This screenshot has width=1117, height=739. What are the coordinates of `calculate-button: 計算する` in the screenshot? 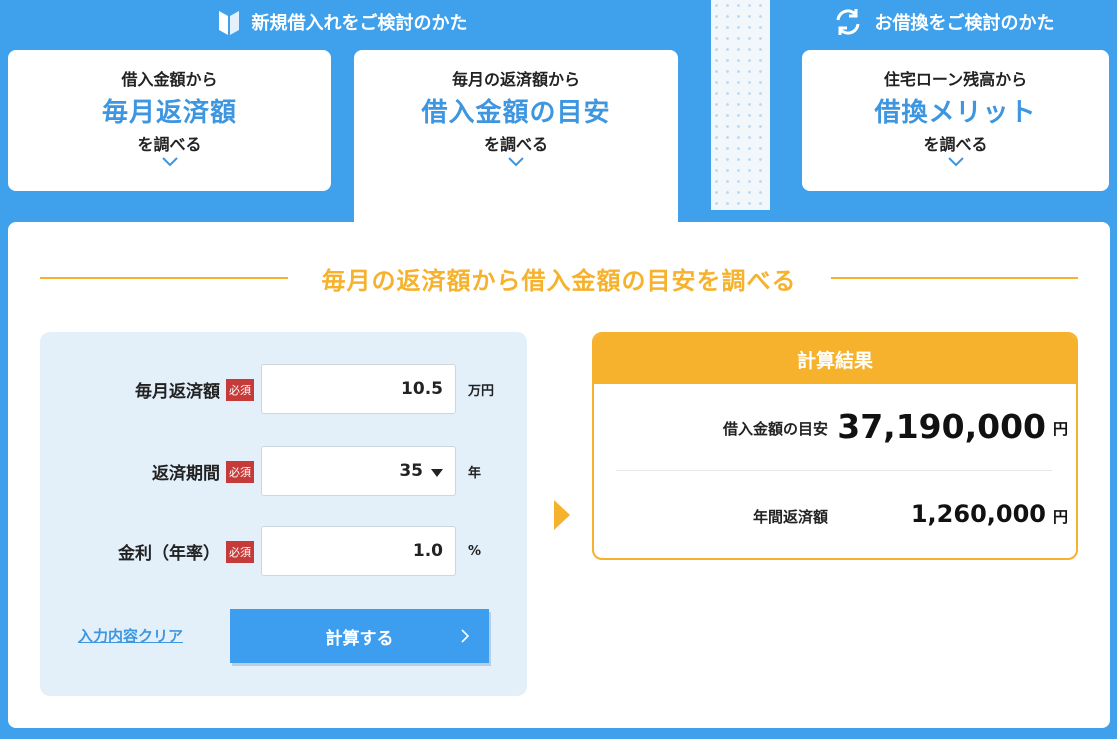 It's located at (359, 636).